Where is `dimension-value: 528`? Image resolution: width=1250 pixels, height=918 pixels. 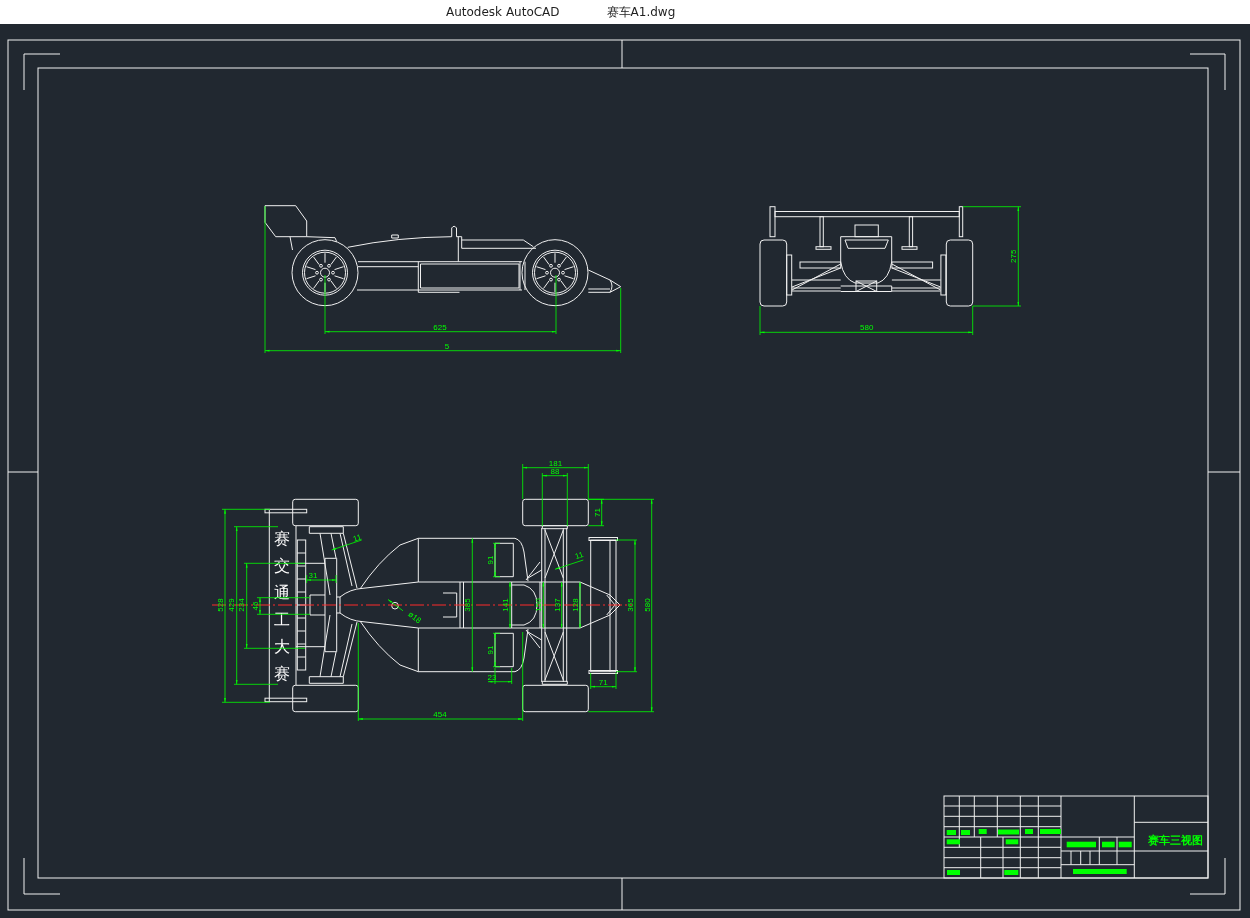
dimension-value: 528 is located at coordinates (220, 605).